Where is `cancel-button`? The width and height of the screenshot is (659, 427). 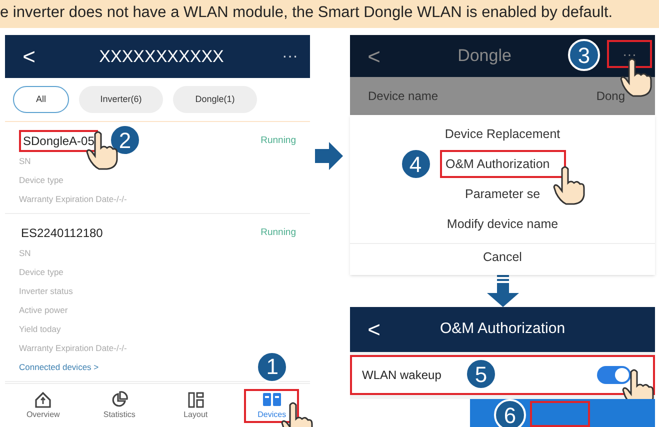 cancel-button is located at coordinates (410, 413).